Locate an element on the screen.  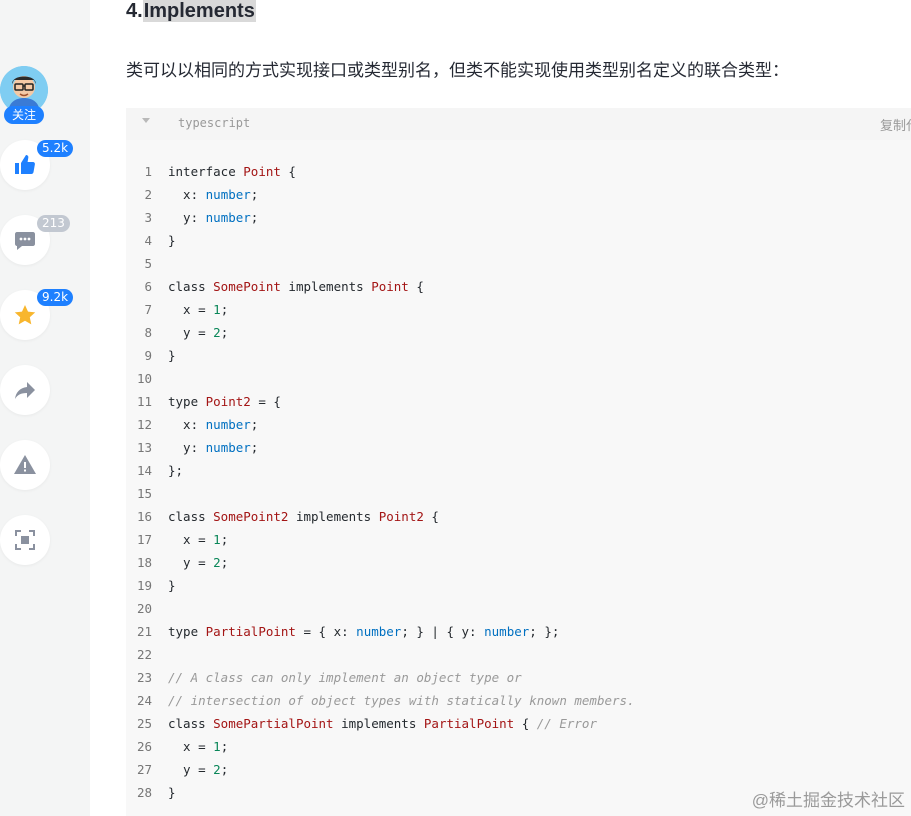
line-number: 12 is located at coordinates (144, 424).